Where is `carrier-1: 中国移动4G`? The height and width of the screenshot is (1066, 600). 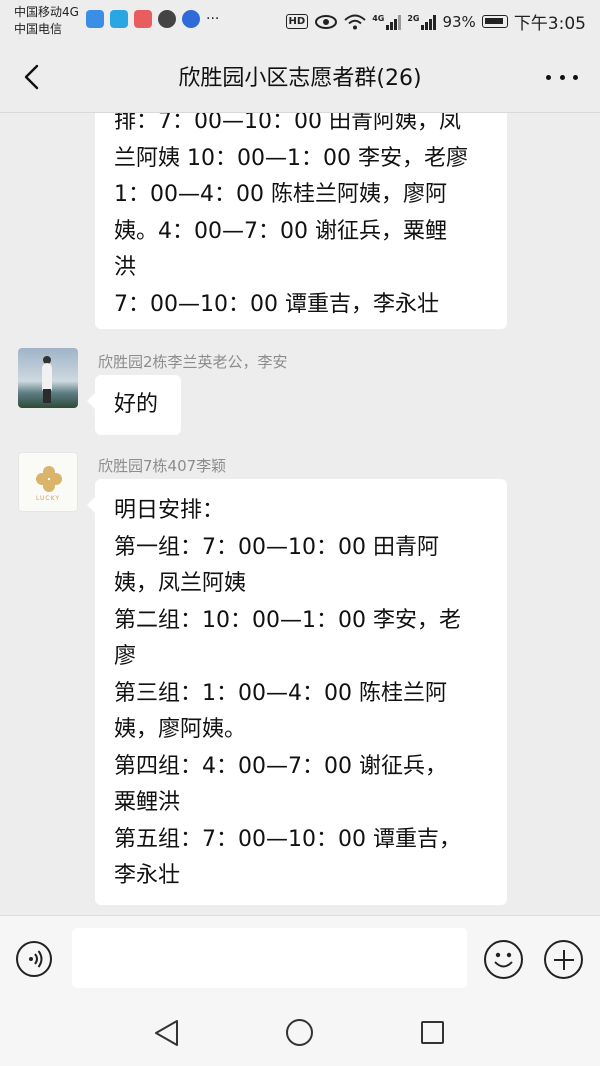
carrier-1: 中国移动4G is located at coordinates (46, 12).